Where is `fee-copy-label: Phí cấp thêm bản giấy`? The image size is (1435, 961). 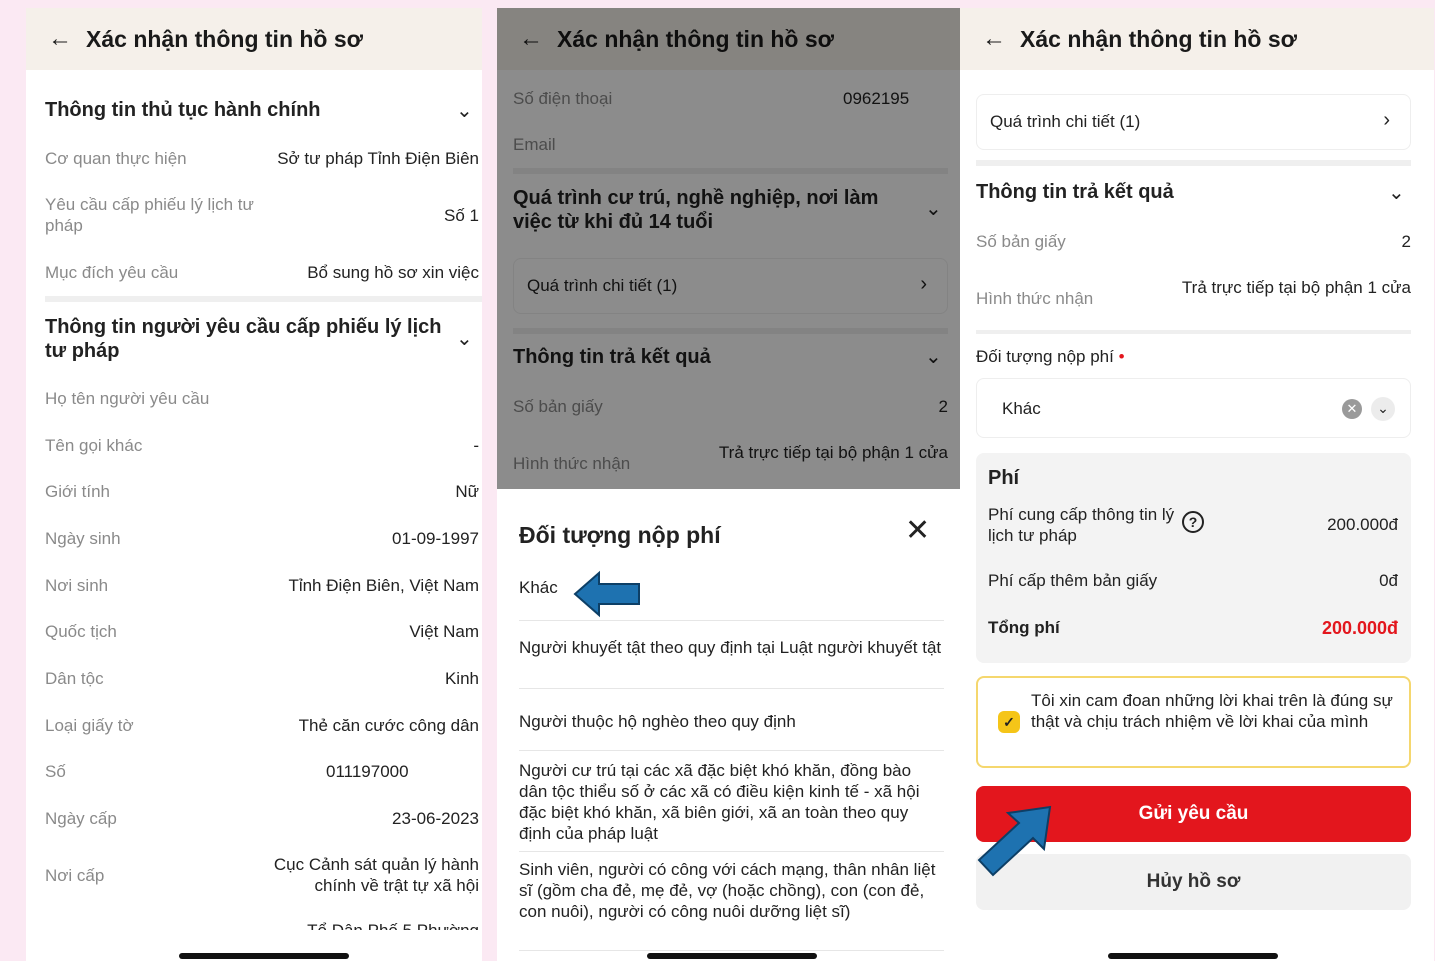
fee-copy-label: Phí cấp thêm bản giấy is located at coordinates (1073, 580).